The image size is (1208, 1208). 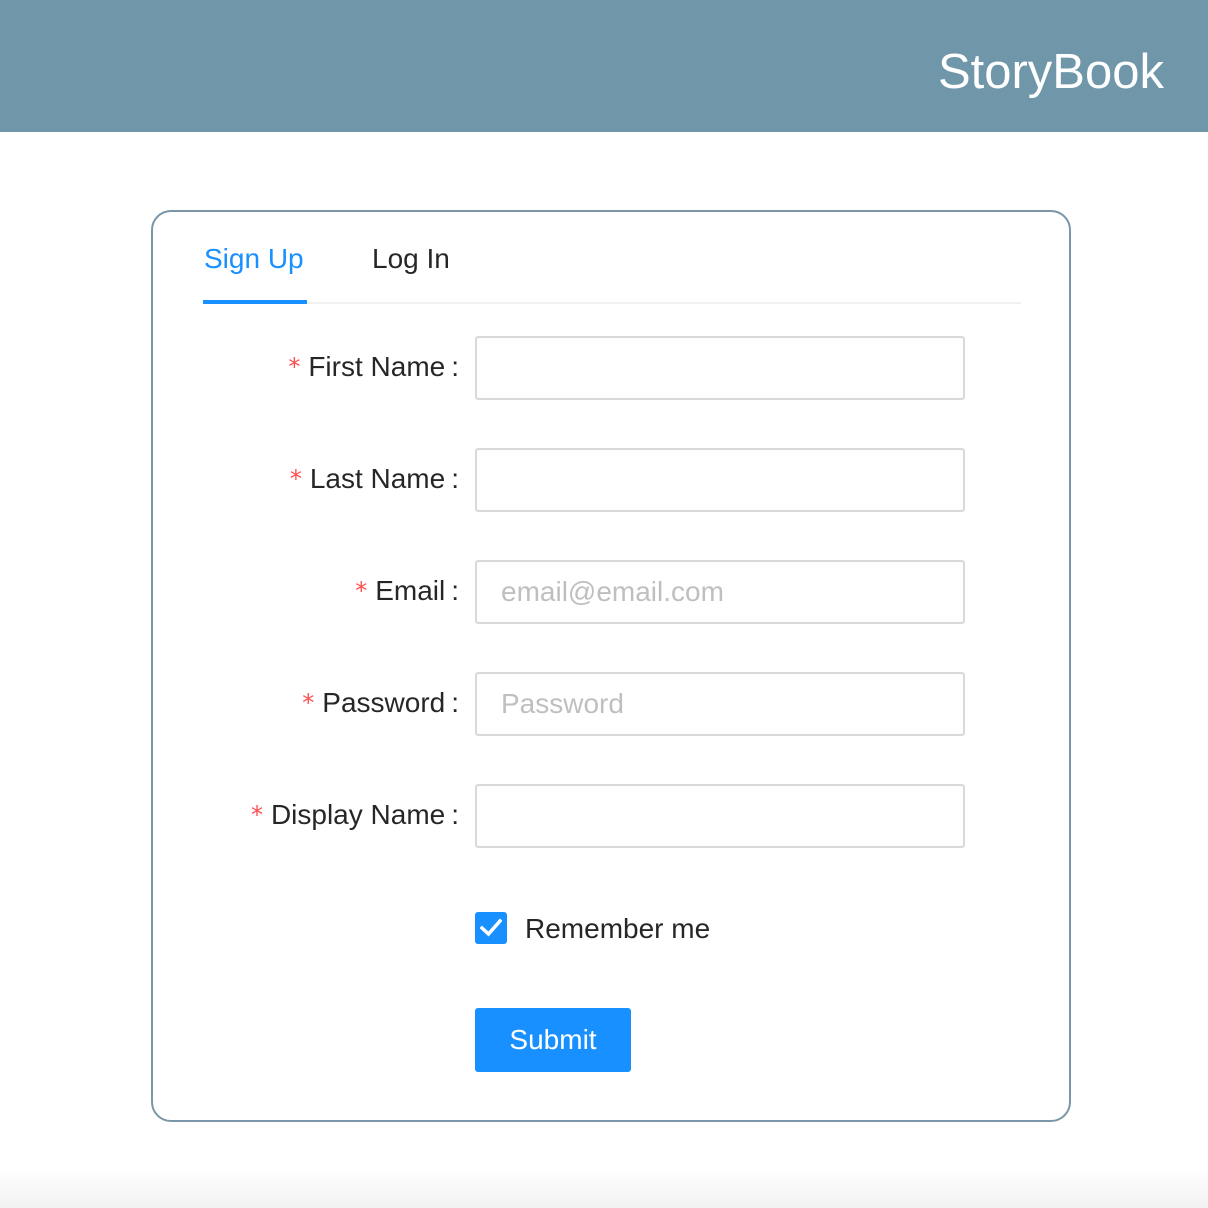 What do you see at coordinates (553, 1040) in the screenshot?
I see `submit-button: Submit` at bounding box center [553, 1040].